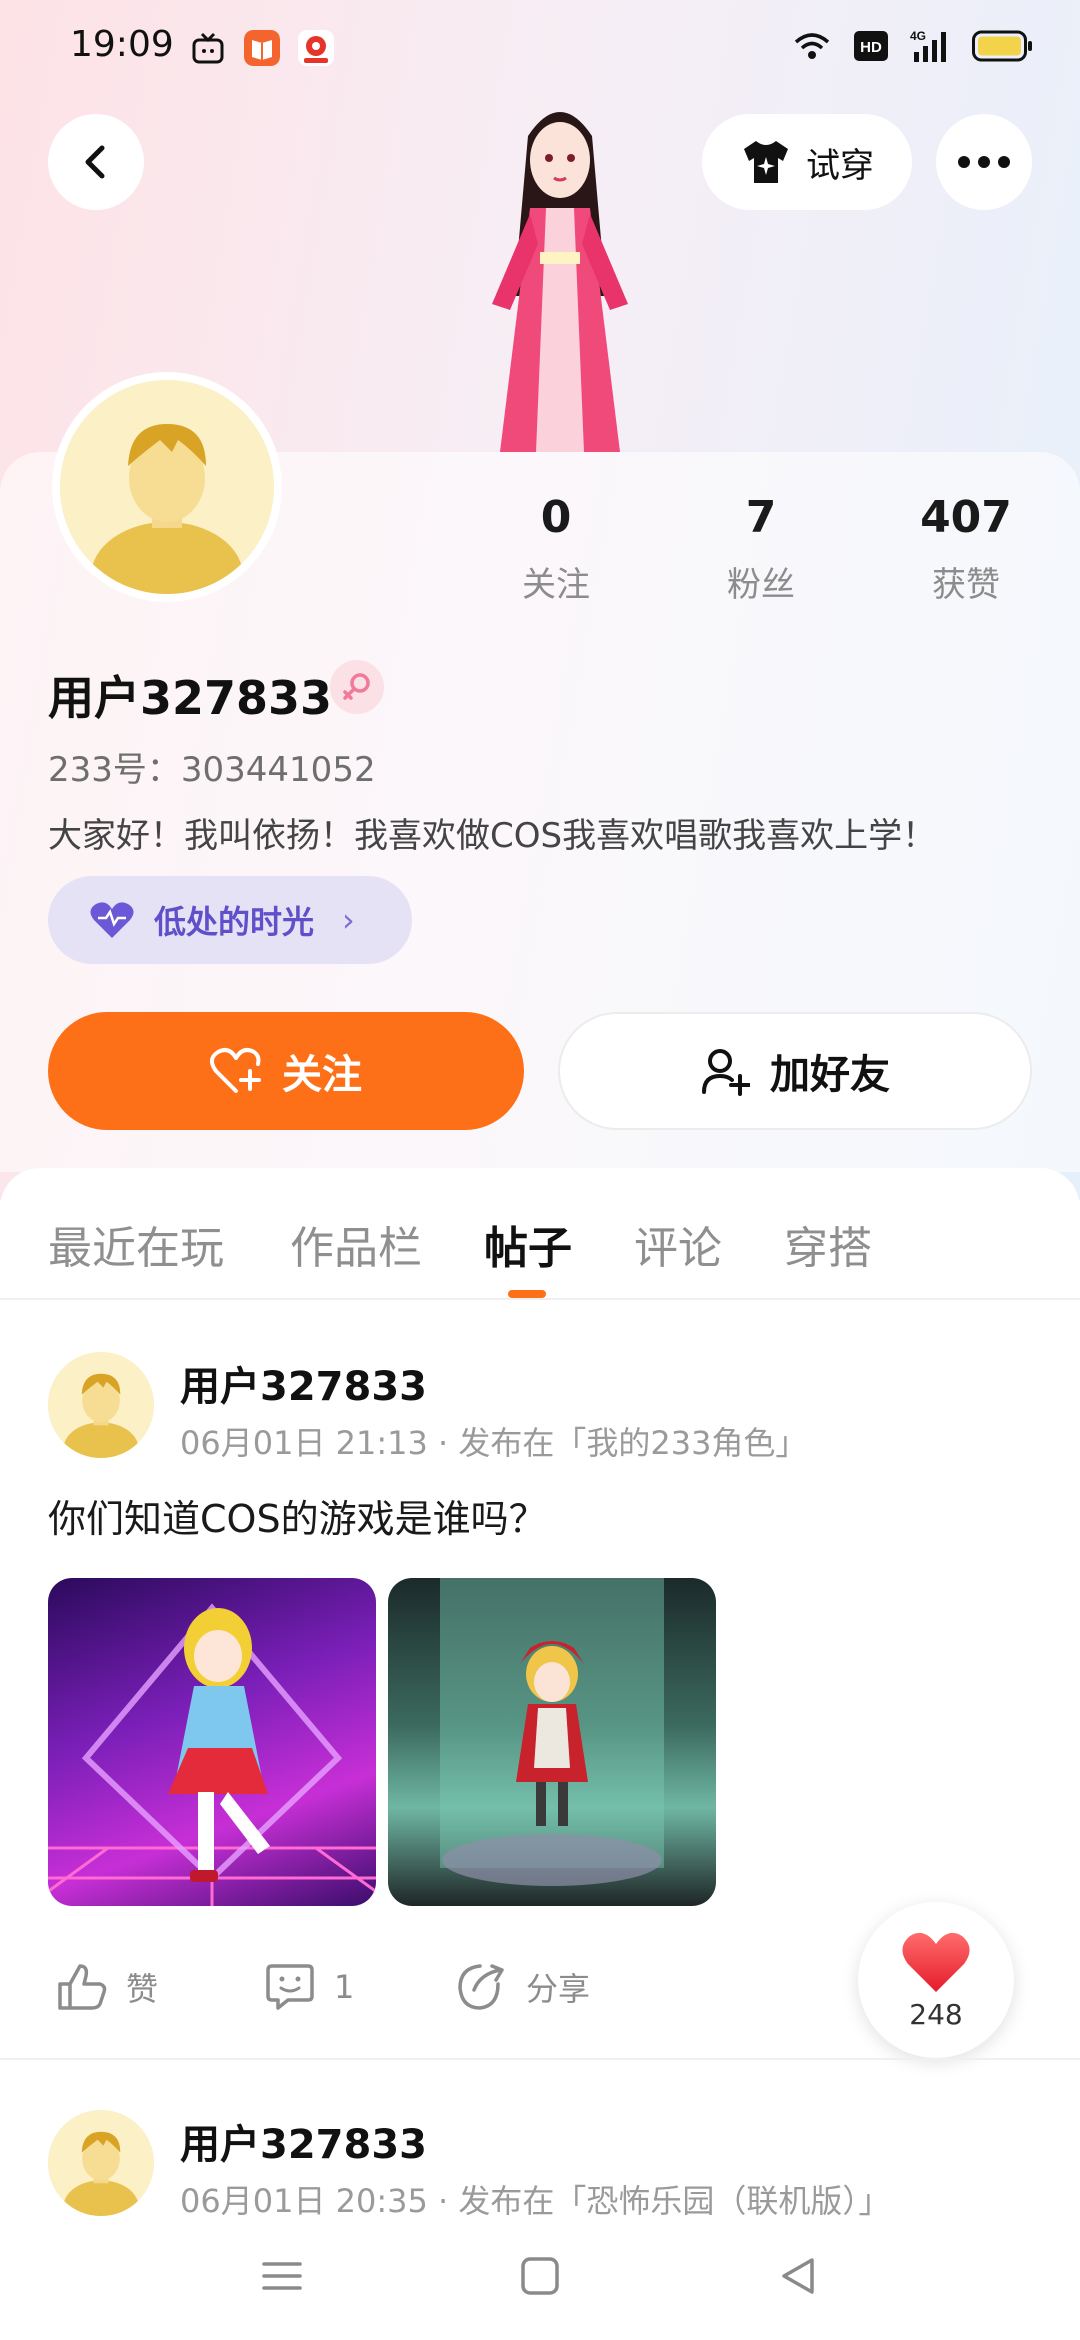 This screenshot has width=1080, height=2340. I want to click on tab-posts: 帖子, so click(528, 1244).